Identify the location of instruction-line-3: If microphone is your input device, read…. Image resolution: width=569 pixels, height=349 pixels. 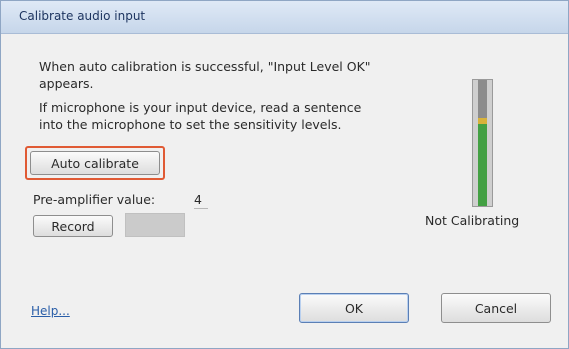
(200, 107).